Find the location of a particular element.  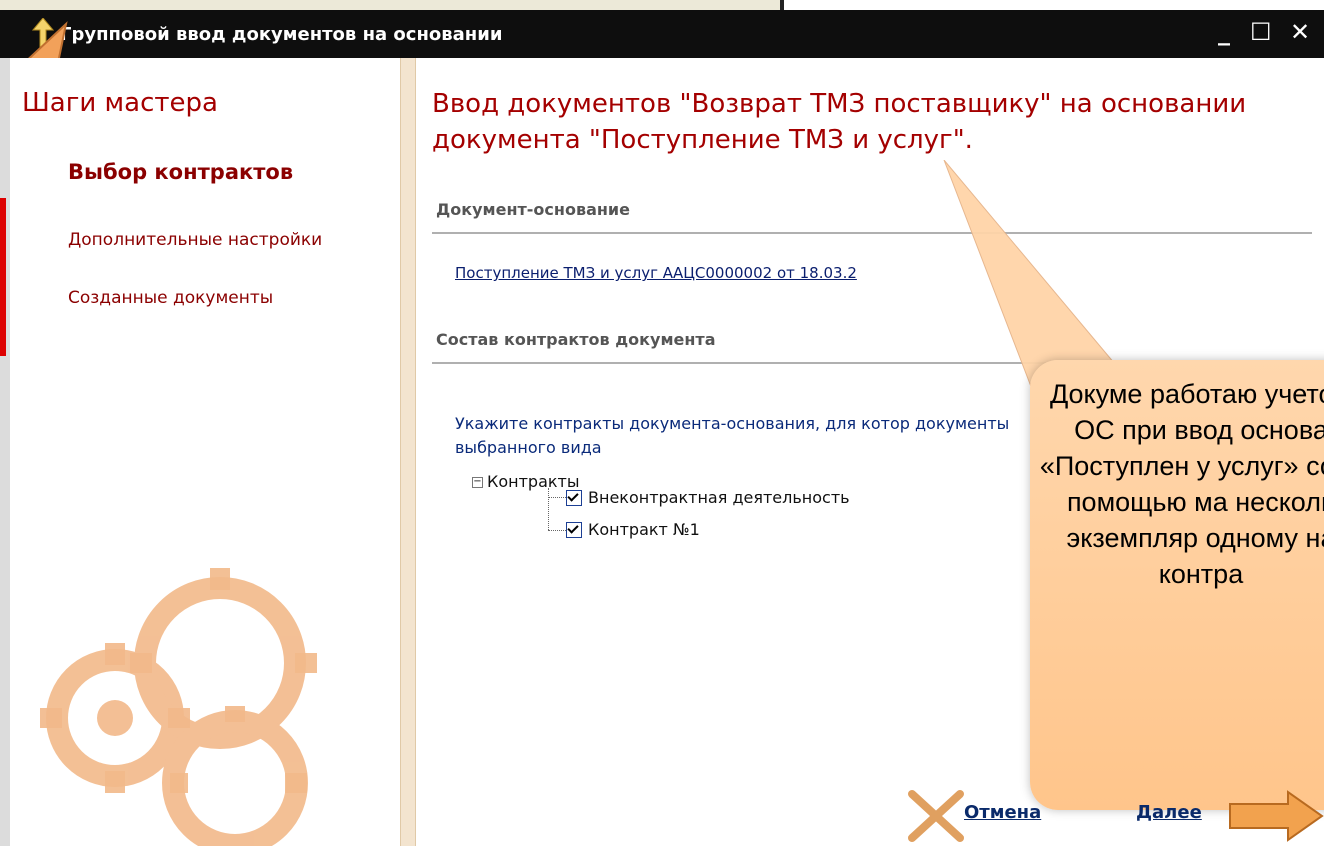

close-button: ✕ is located at coordinates (1300, 32).